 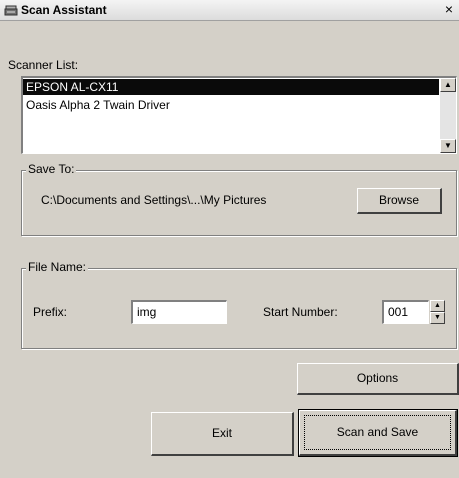 I want to click on close-button: ×, so click(x=449, y=9).